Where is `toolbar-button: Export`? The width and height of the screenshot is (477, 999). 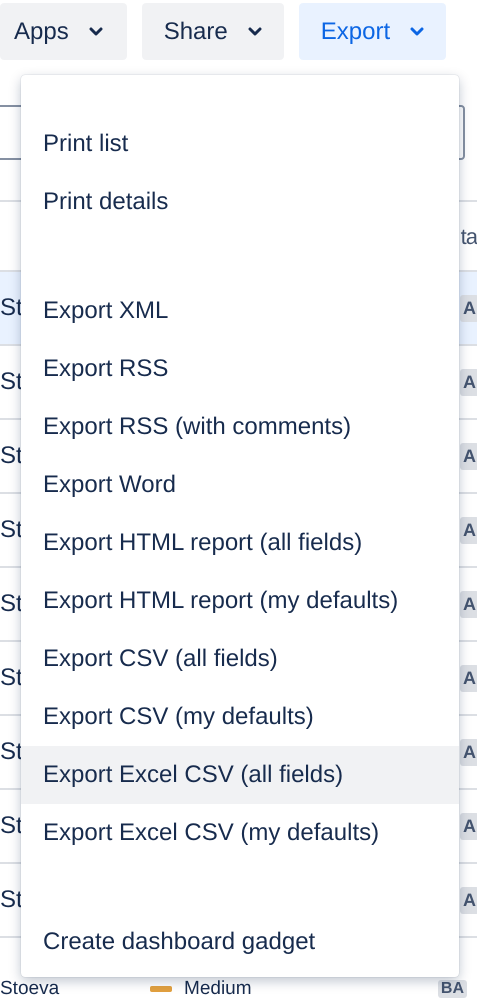
toolbar-button: Export is located at coordinates (372, 31).